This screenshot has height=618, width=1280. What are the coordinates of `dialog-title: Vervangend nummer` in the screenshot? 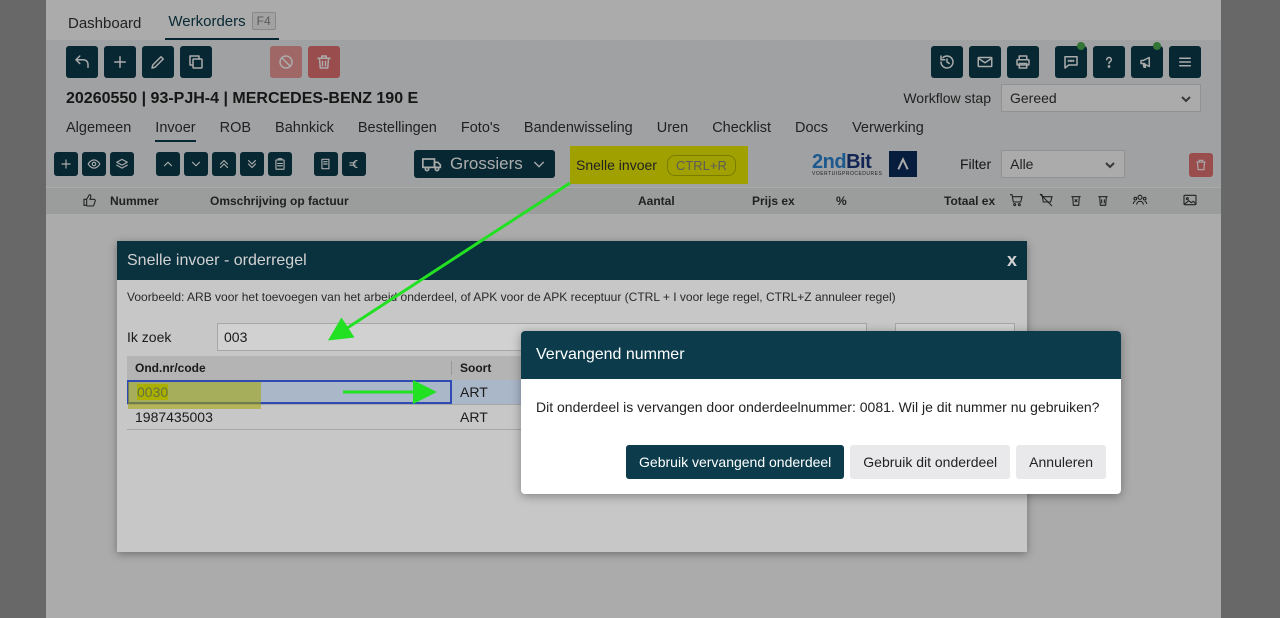 It's located at (821, 355).